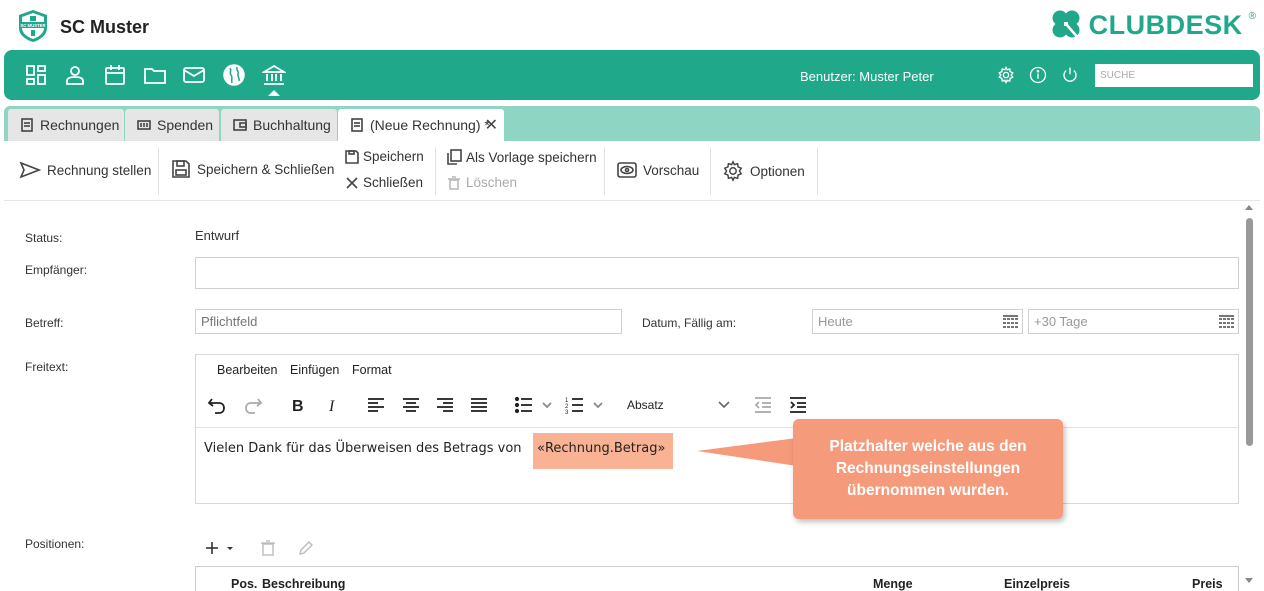 Image resolution: width=1264 pixels, height=591 pixels. I want to click on column-description: Beschreibung, so click(303, 584).